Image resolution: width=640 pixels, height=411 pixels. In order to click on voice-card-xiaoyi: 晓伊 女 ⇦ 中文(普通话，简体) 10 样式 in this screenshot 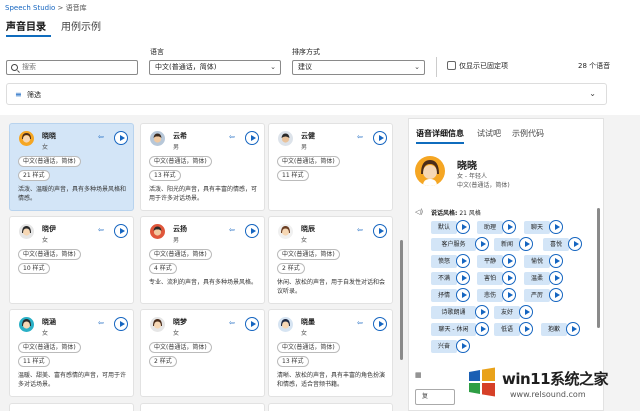, I will do `click(71, 260)`.